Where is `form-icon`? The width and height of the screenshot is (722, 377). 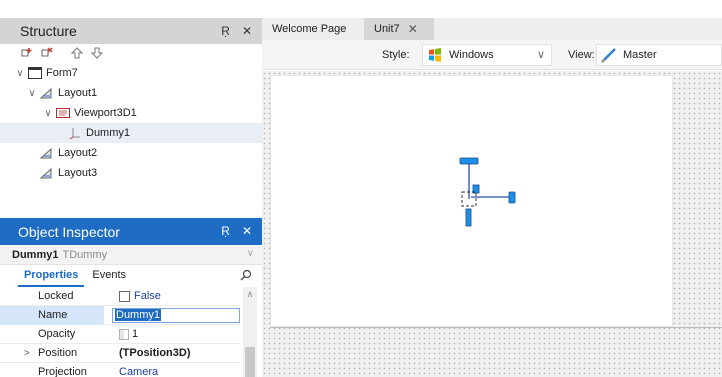
form-icon is located at coordinates (35, 73).